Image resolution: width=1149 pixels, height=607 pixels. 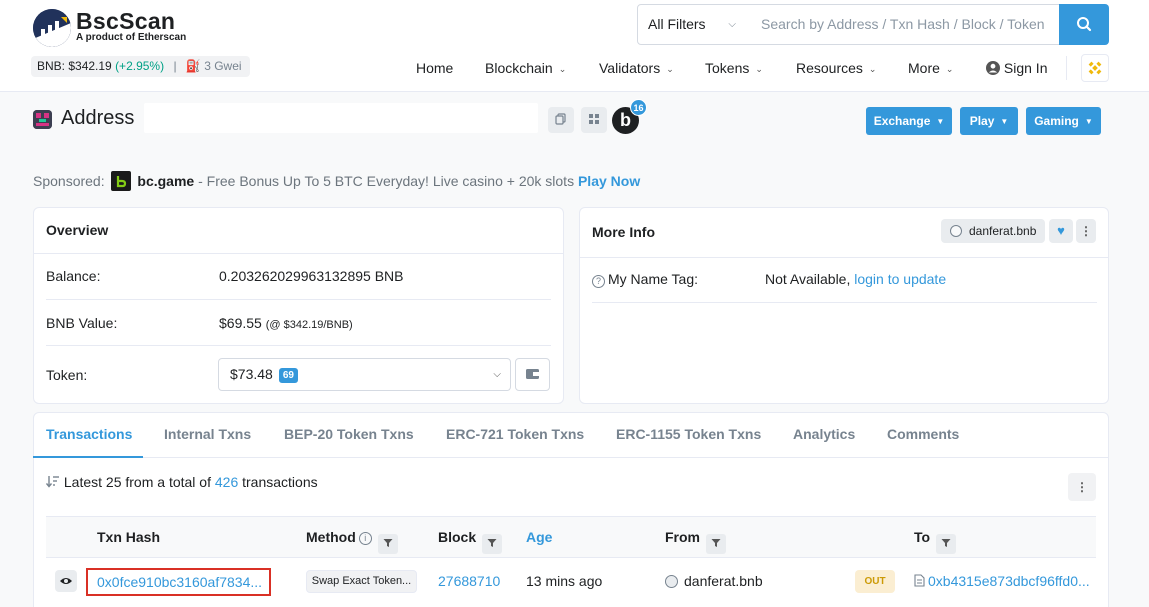 I want to click on nav-sign-in: Sign In, so click(x=1016, y=68).